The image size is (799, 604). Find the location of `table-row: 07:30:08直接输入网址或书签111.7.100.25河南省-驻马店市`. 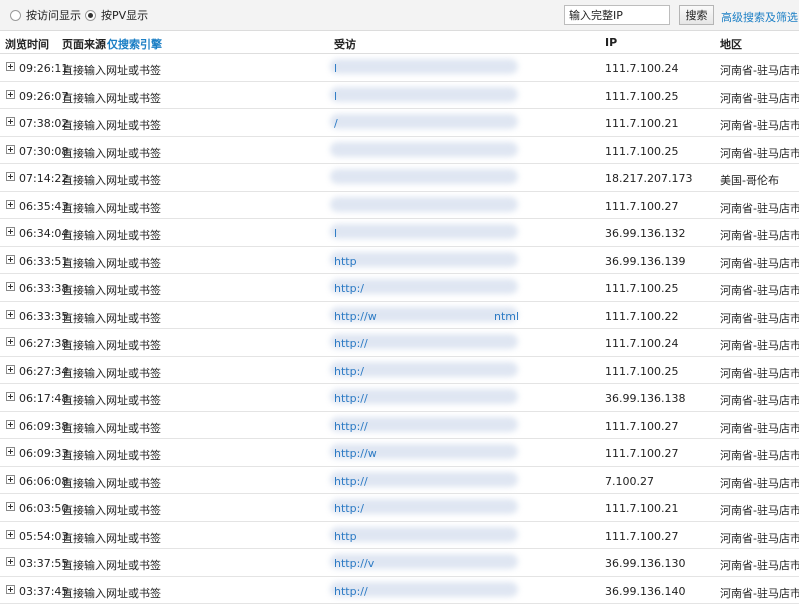

table-row: 07:30:08直接输入网址或书签111.7.100.25河南省-驻马店市 is located at coordinates (399, 151).